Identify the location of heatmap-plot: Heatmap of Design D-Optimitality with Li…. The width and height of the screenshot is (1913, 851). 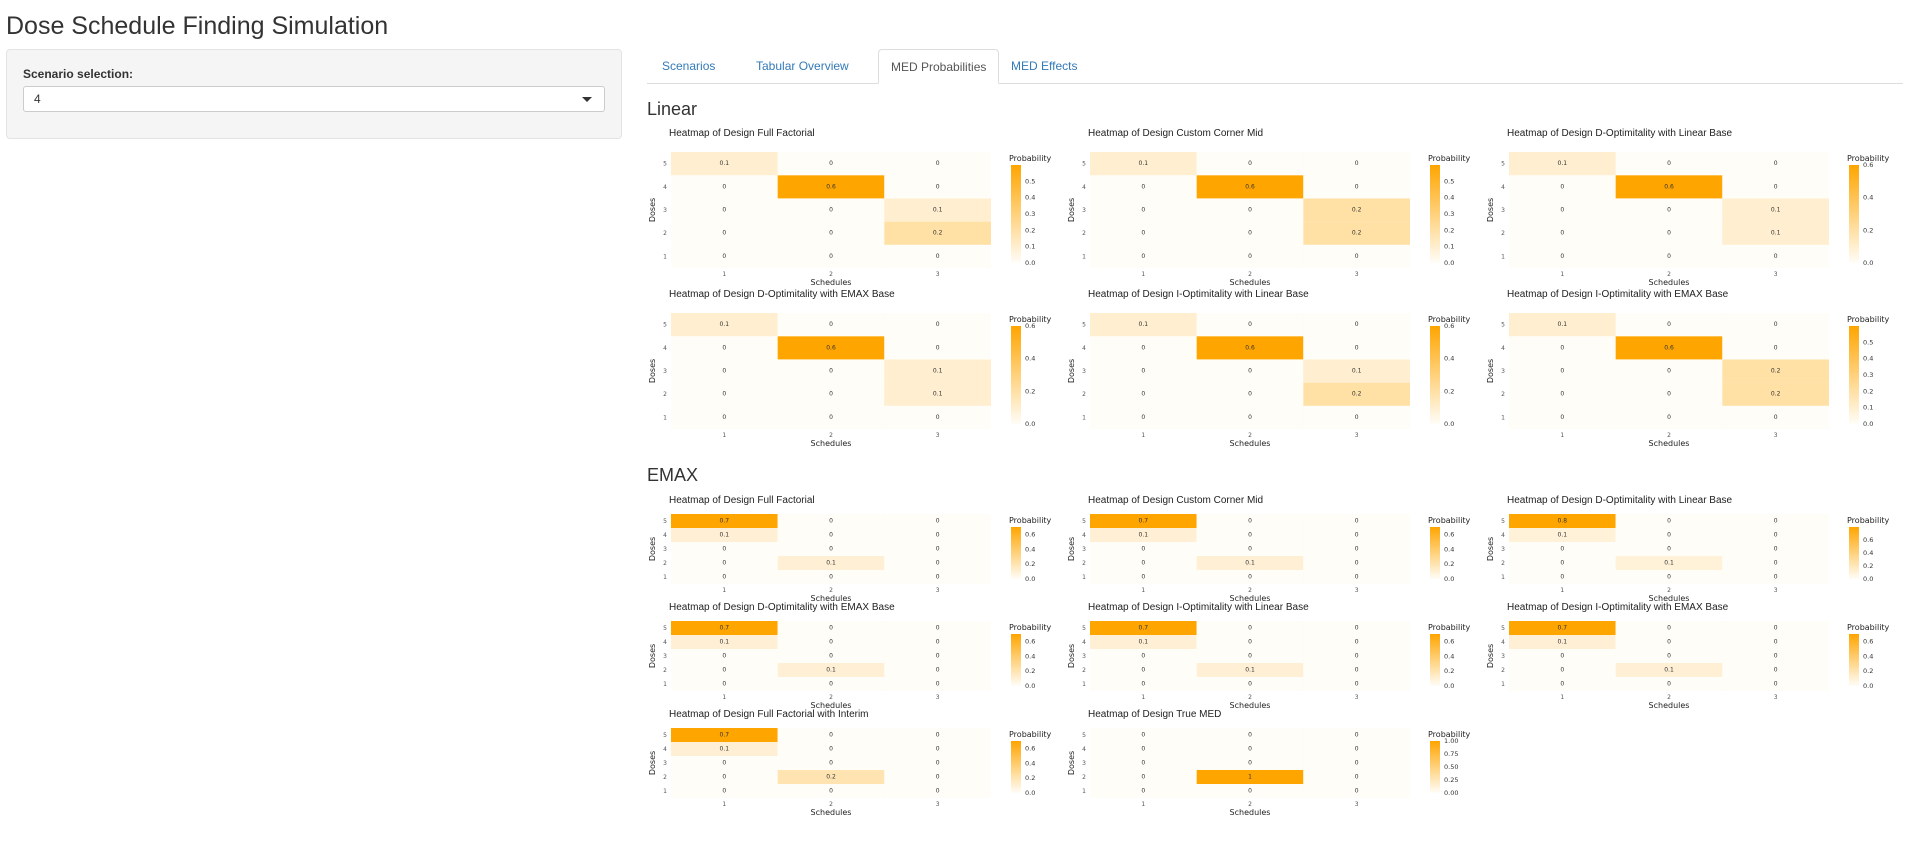
(1690, 549).